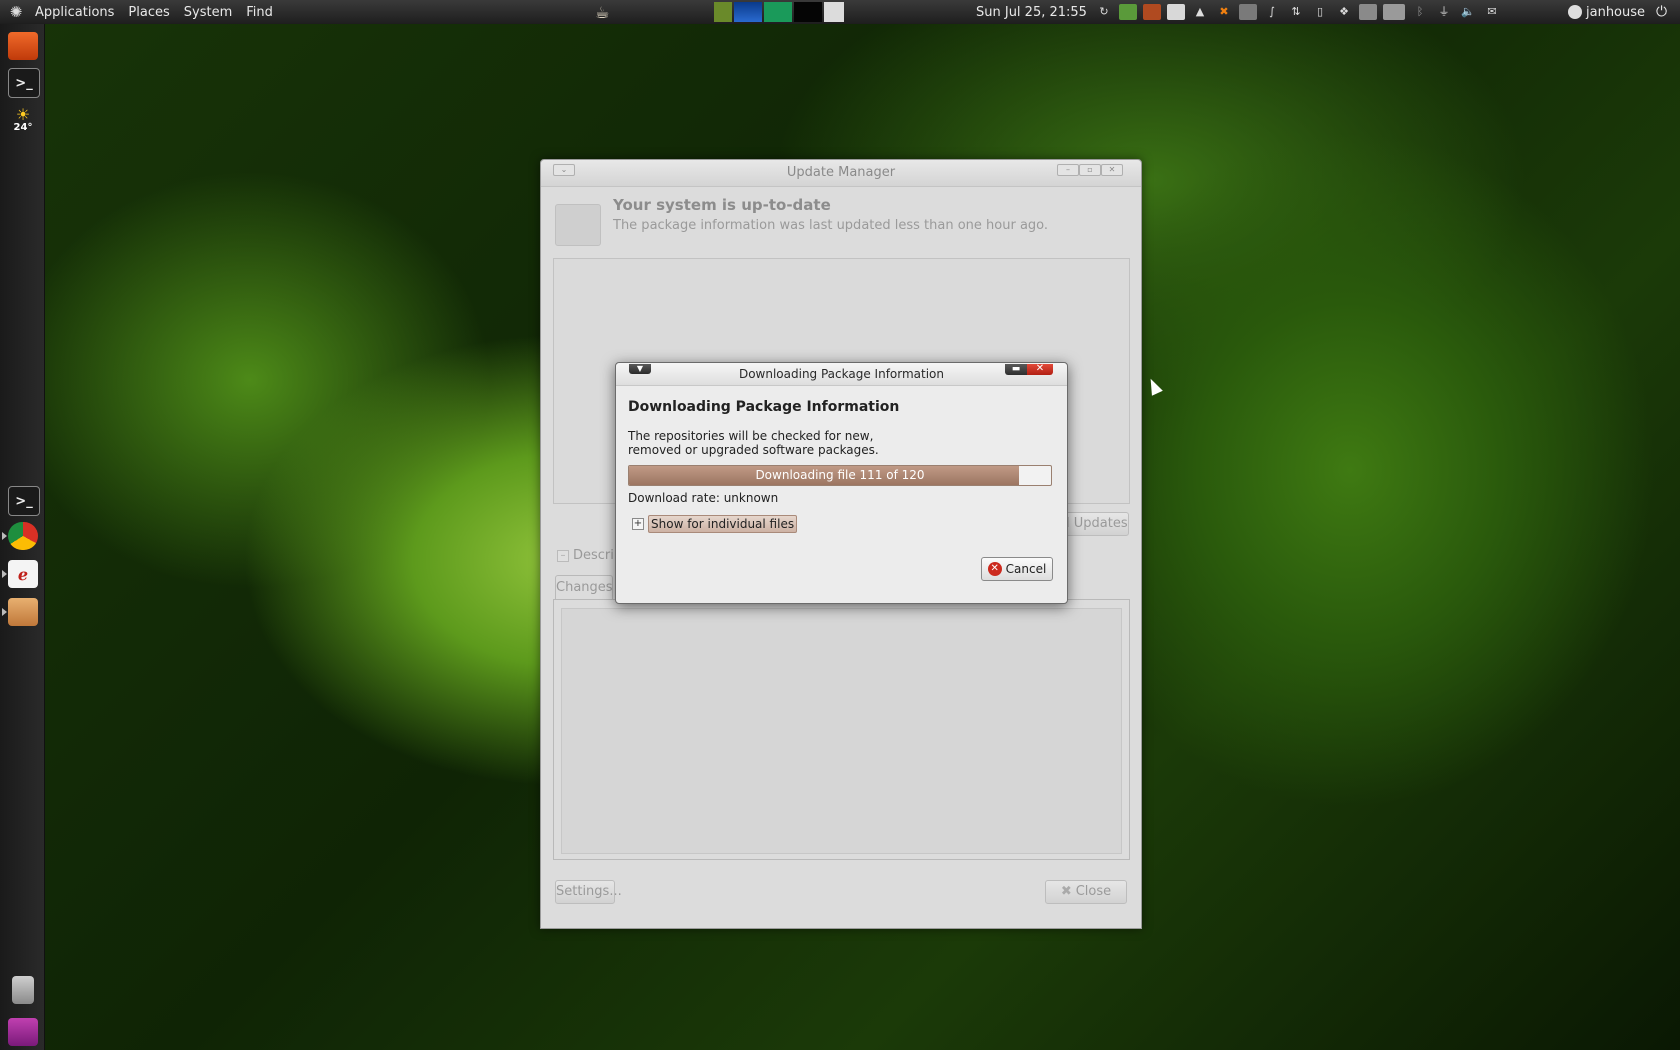 The width and height of the screenshot is (1680, 1050). What do you see at coordinates (1420, 12) in the screenshot?
I see `bluetooth-icon: ᛒ` at bounding box center [1420, 12].